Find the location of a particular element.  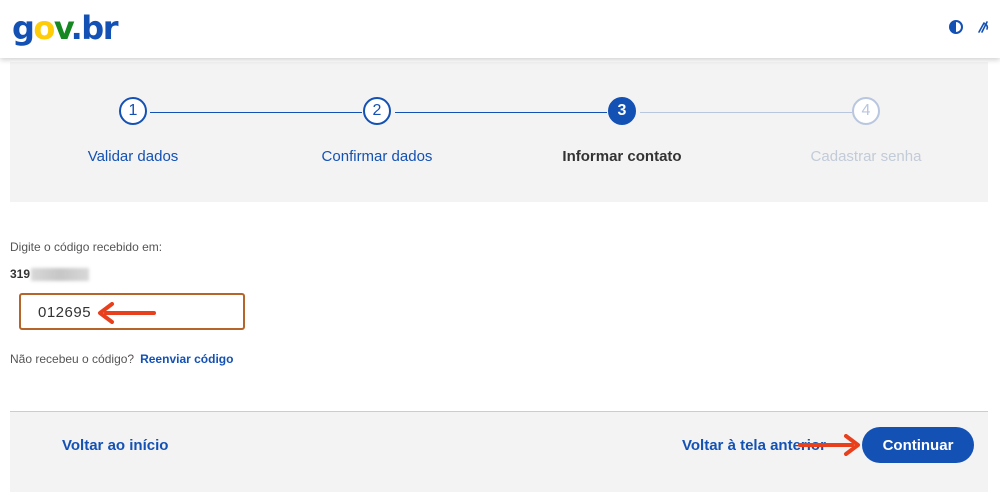

step-2-circle: 2 is located at coordinates (377, 111).